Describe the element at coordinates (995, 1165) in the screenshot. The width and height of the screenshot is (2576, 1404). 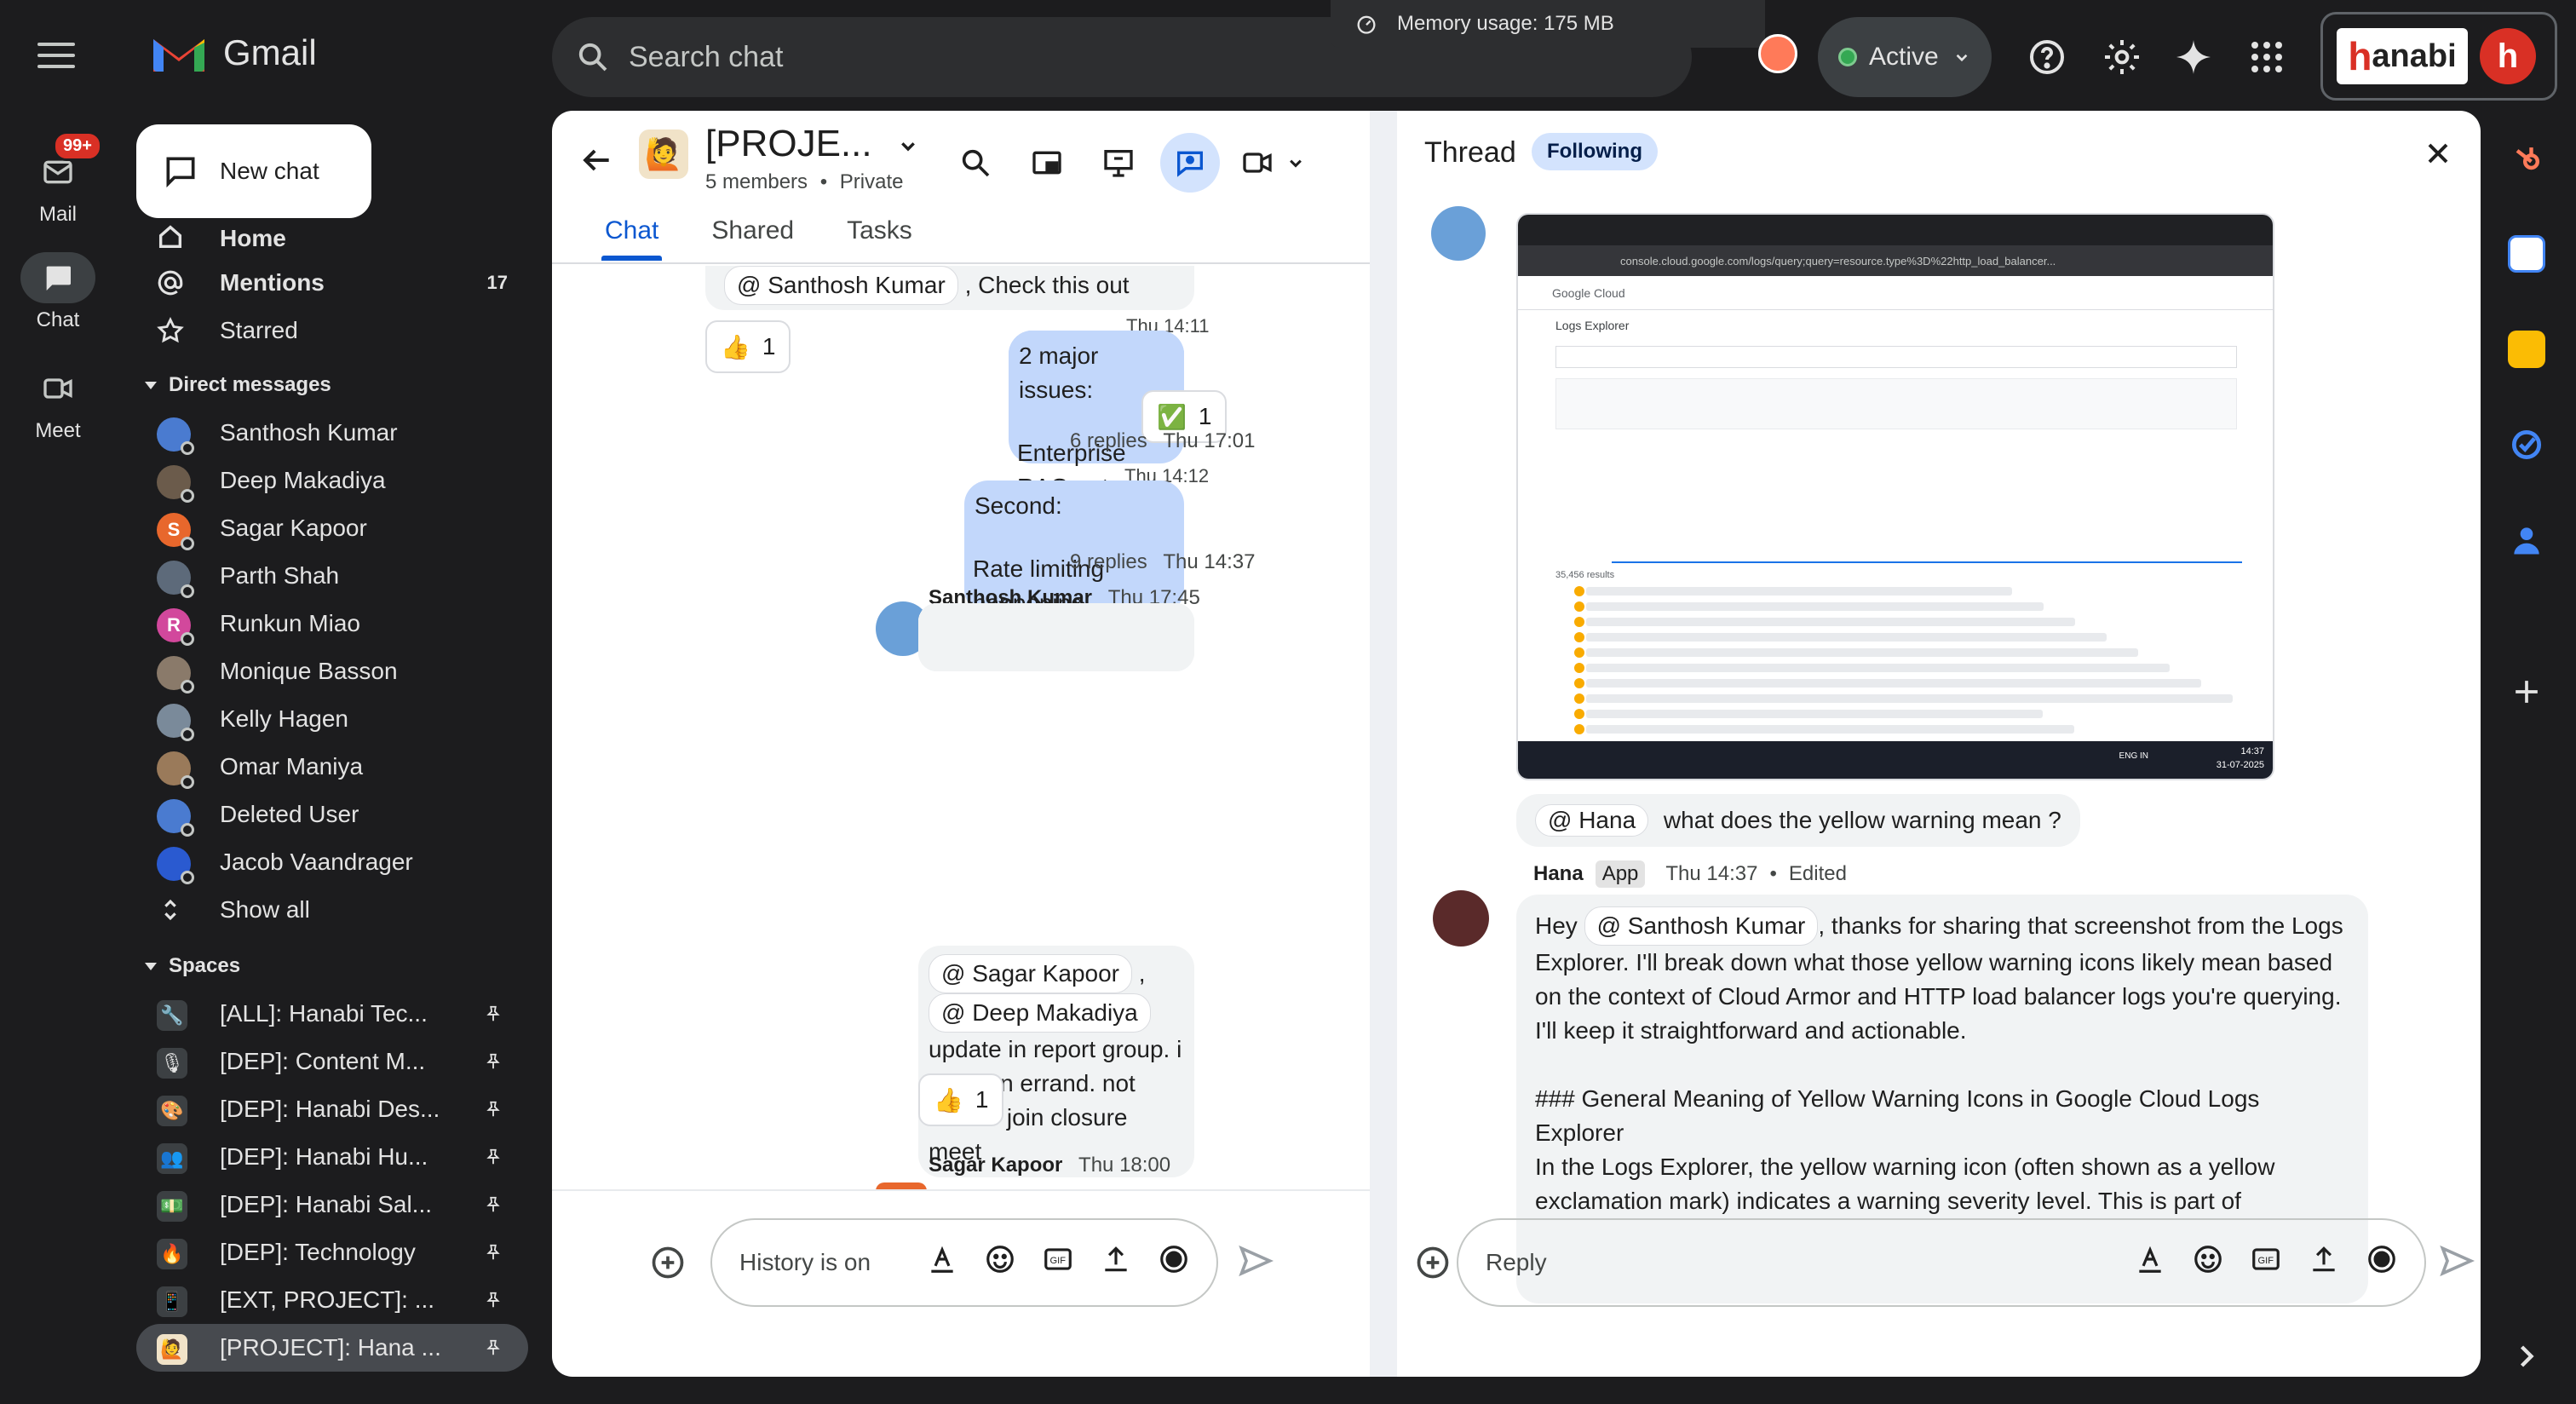
I see `sender-name: Sagar Kapoor` at that location.